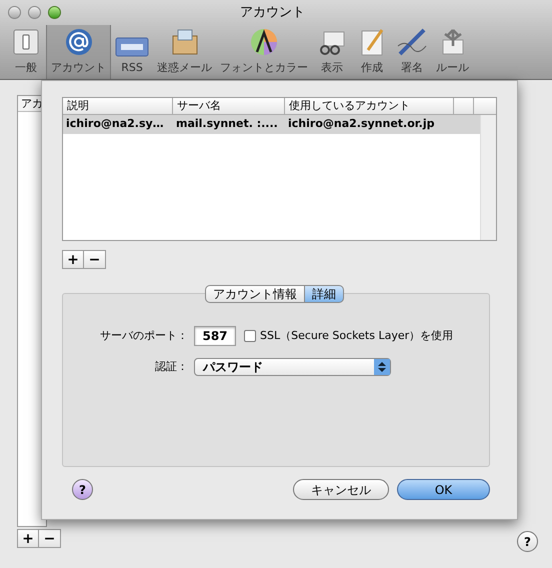 This screenshot has height=568, width=552. What do you see at coordinates (412, 42) in the screenshot?
I see `pen-icon` at bounding box center [412, 42].